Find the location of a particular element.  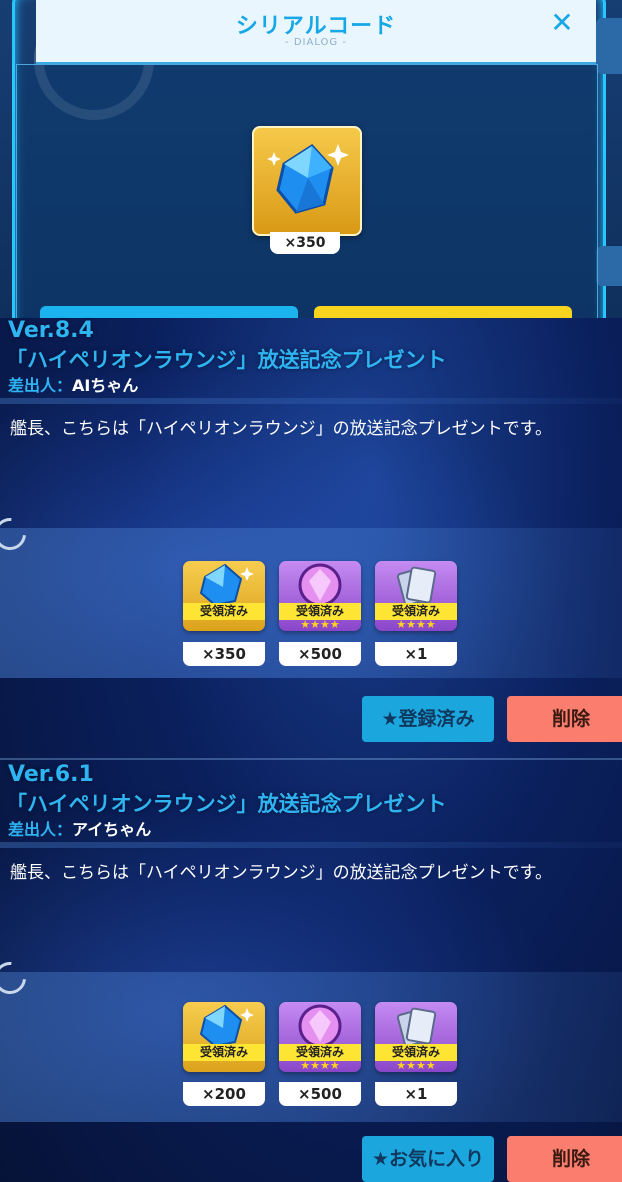

dialog-subtitle: - DIALOG - is located at coordinates (316, 42).